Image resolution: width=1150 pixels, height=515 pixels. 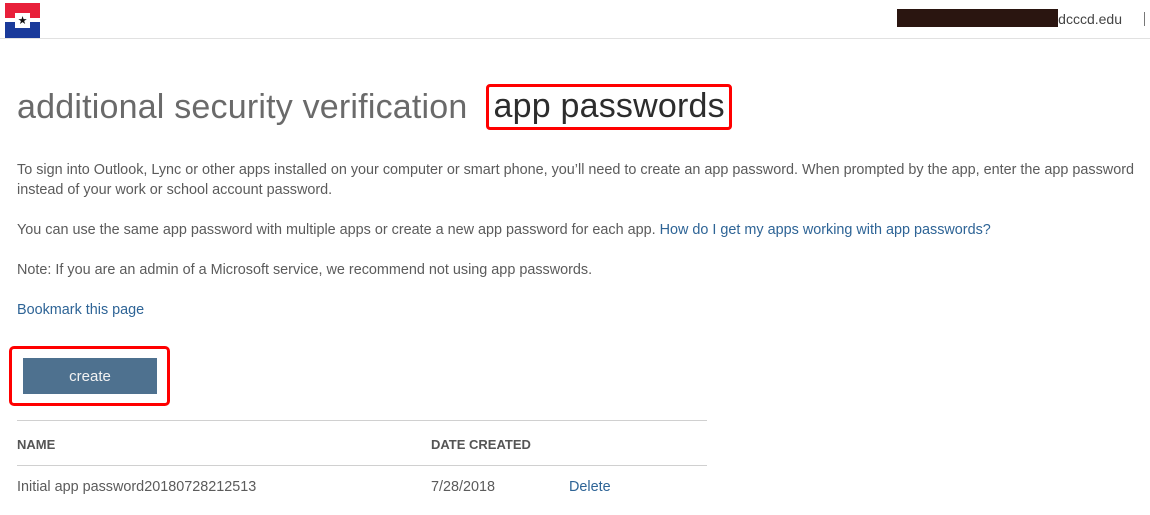 I want to click on bookmark-paragraph: Bookmark this page, so click(x=80, y=310).